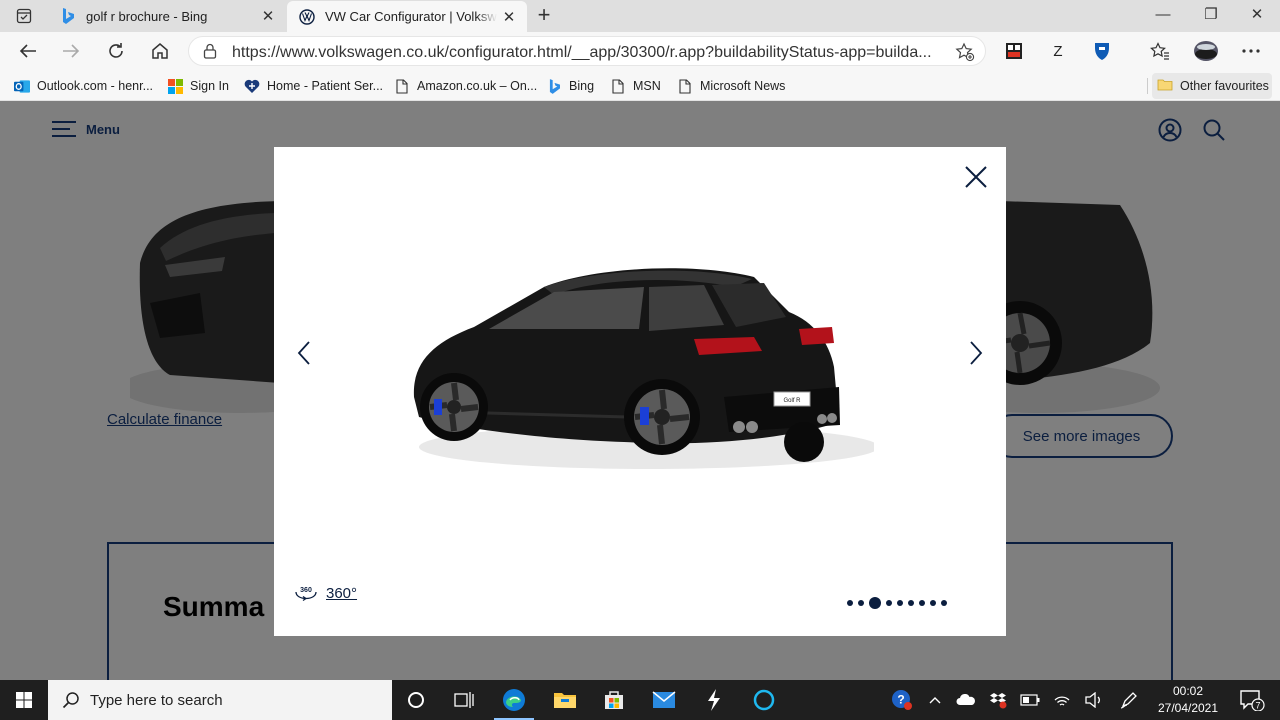 This screenshot has height=720, width=1280. I want to click on dropbox-tray-button, so click(998, 700).